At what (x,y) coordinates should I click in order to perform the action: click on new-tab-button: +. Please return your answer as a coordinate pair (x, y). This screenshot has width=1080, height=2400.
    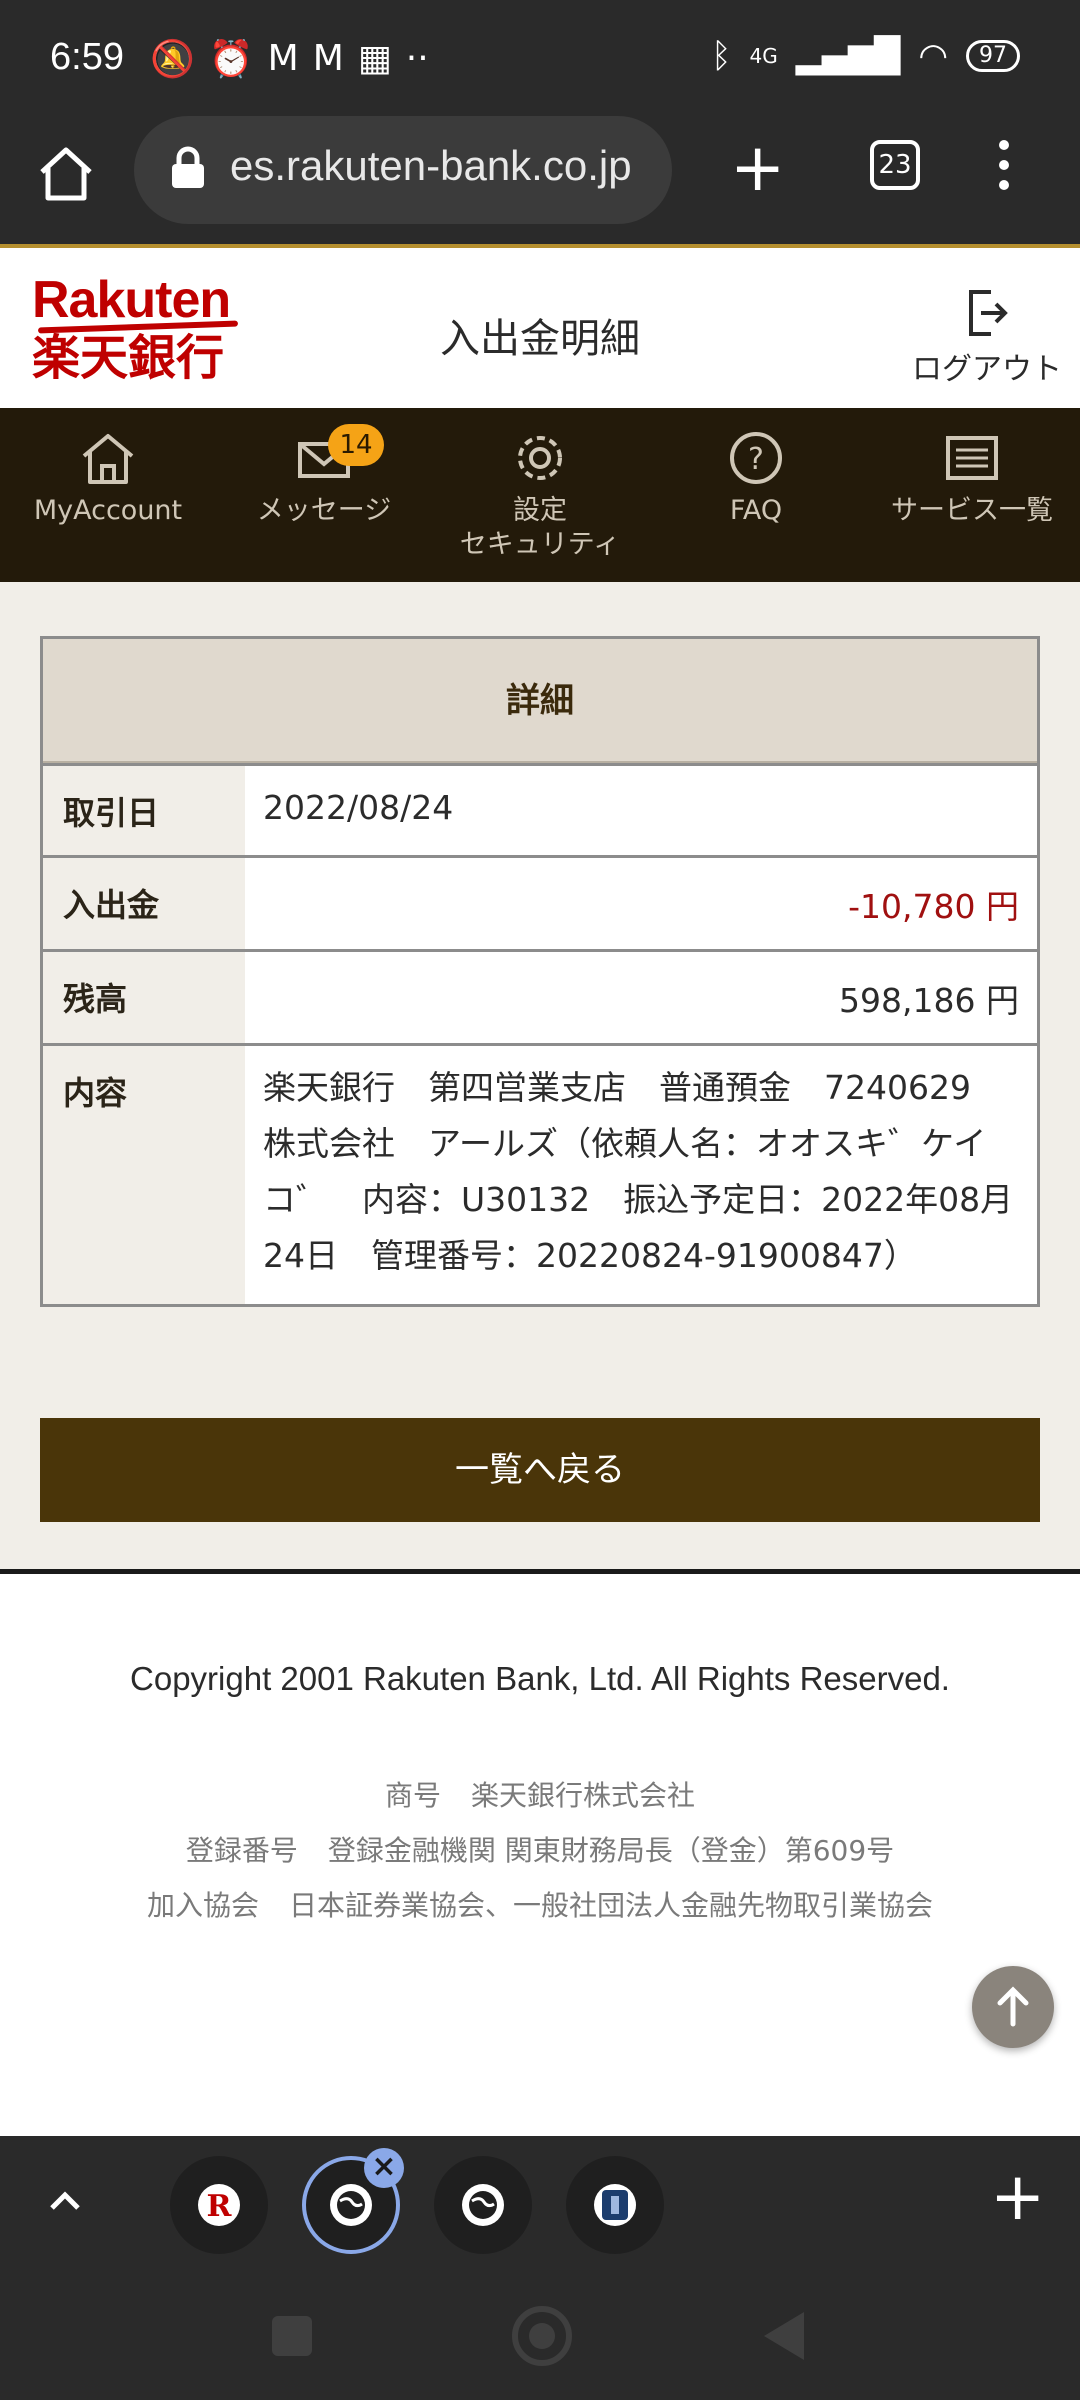
    Looking at the image, I should click on (757, 168).